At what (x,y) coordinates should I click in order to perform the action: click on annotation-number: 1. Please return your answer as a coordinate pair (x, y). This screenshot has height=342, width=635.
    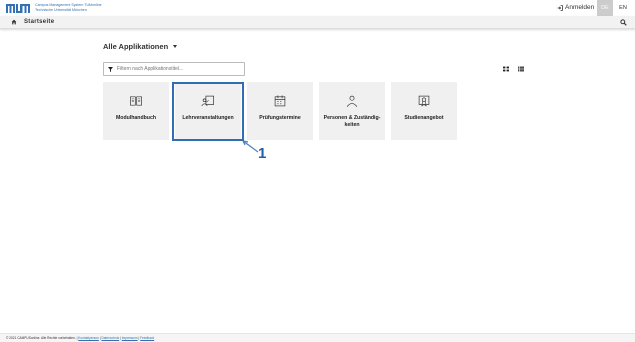
    Looking at the image, I should click on (262, 153).